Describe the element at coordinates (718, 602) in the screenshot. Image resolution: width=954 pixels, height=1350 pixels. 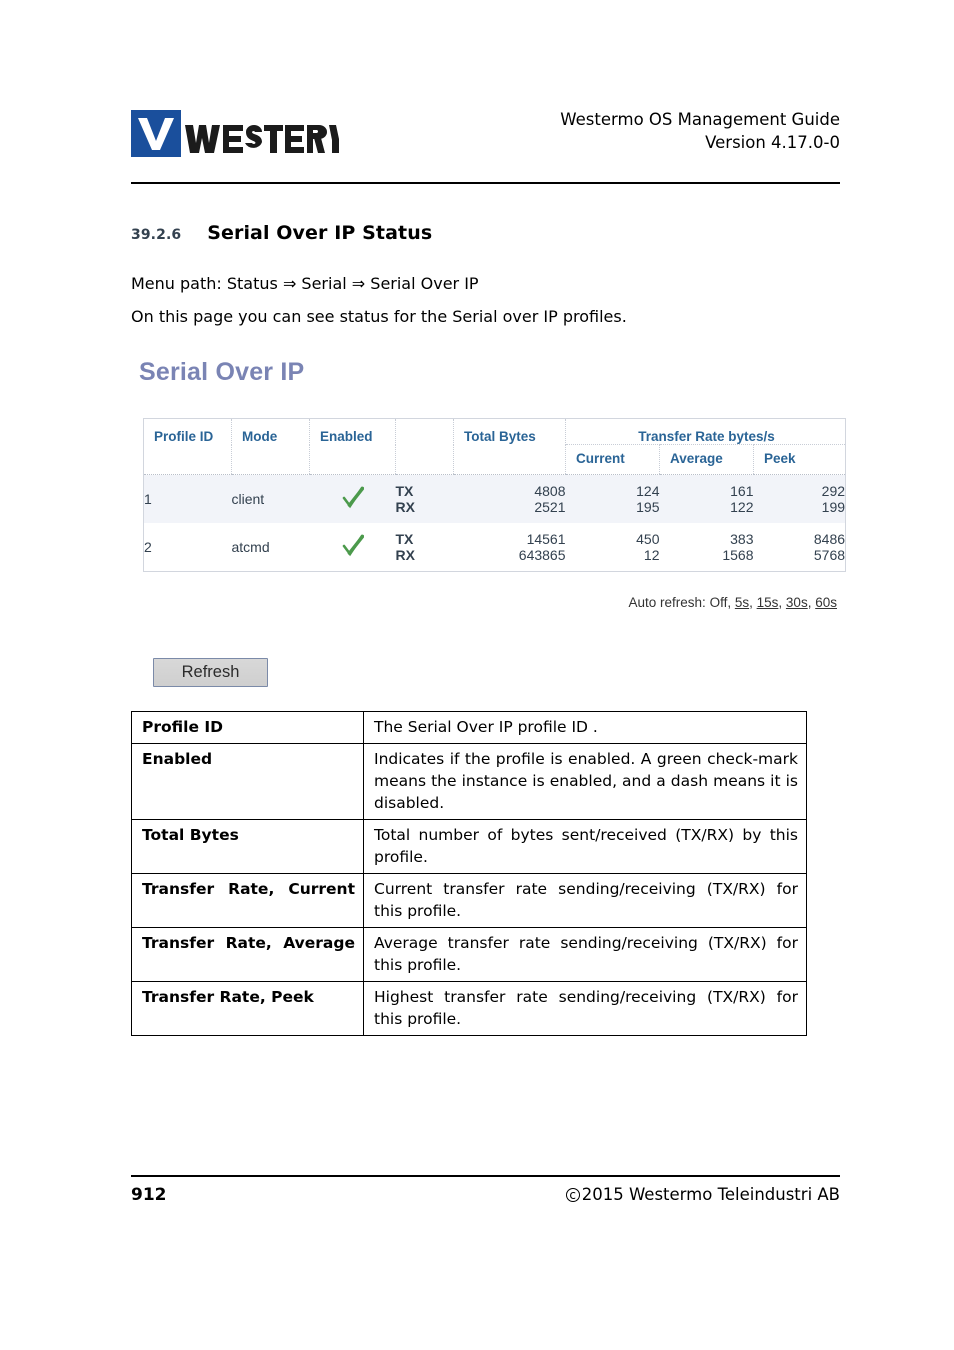
I see `auto-refresh-off: Off` at that location.